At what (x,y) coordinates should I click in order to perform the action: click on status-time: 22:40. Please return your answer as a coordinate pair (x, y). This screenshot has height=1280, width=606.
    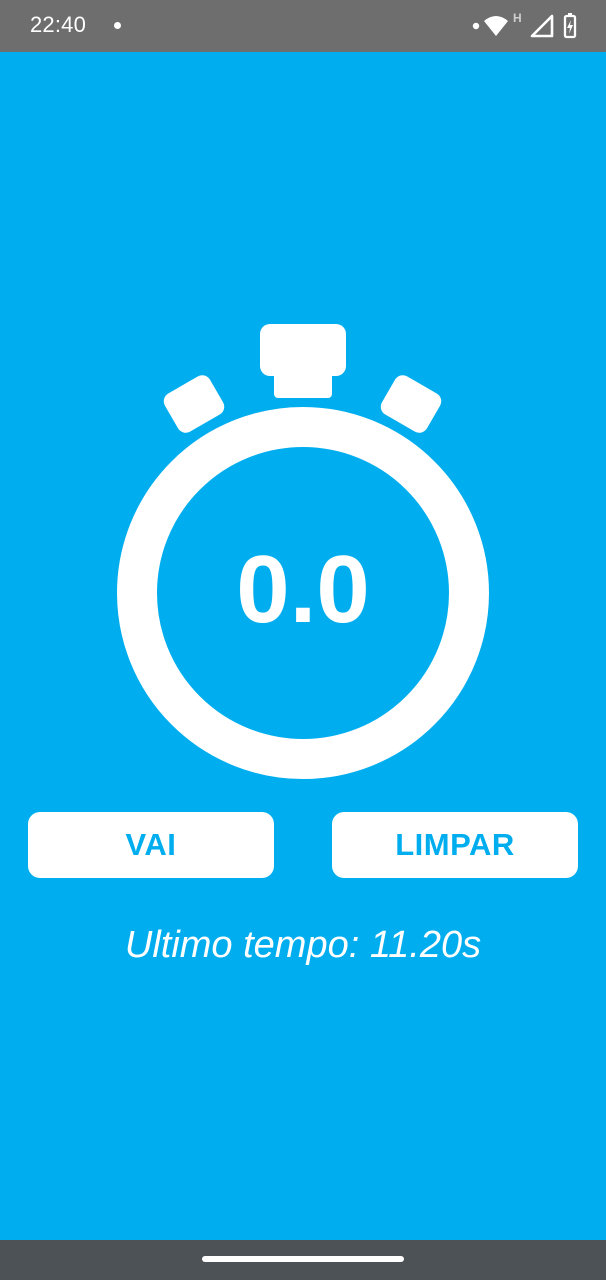
    Looking at the image, I should click on (58, 24).